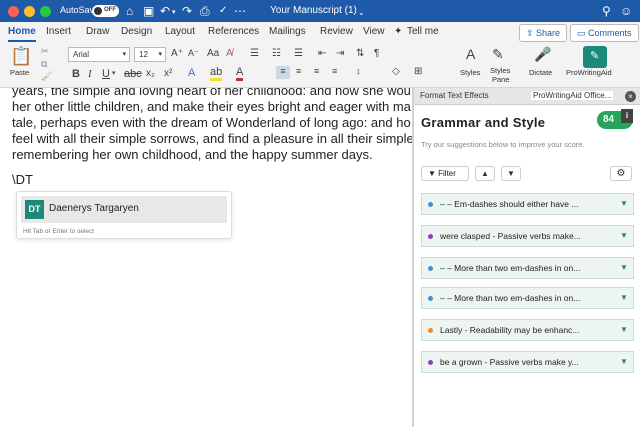 The image size is (640, 427). What do you see at coordinates (298, 71) in the screenshot?
I see `align-center-icon: ≡` at bounding box center [298, 71].